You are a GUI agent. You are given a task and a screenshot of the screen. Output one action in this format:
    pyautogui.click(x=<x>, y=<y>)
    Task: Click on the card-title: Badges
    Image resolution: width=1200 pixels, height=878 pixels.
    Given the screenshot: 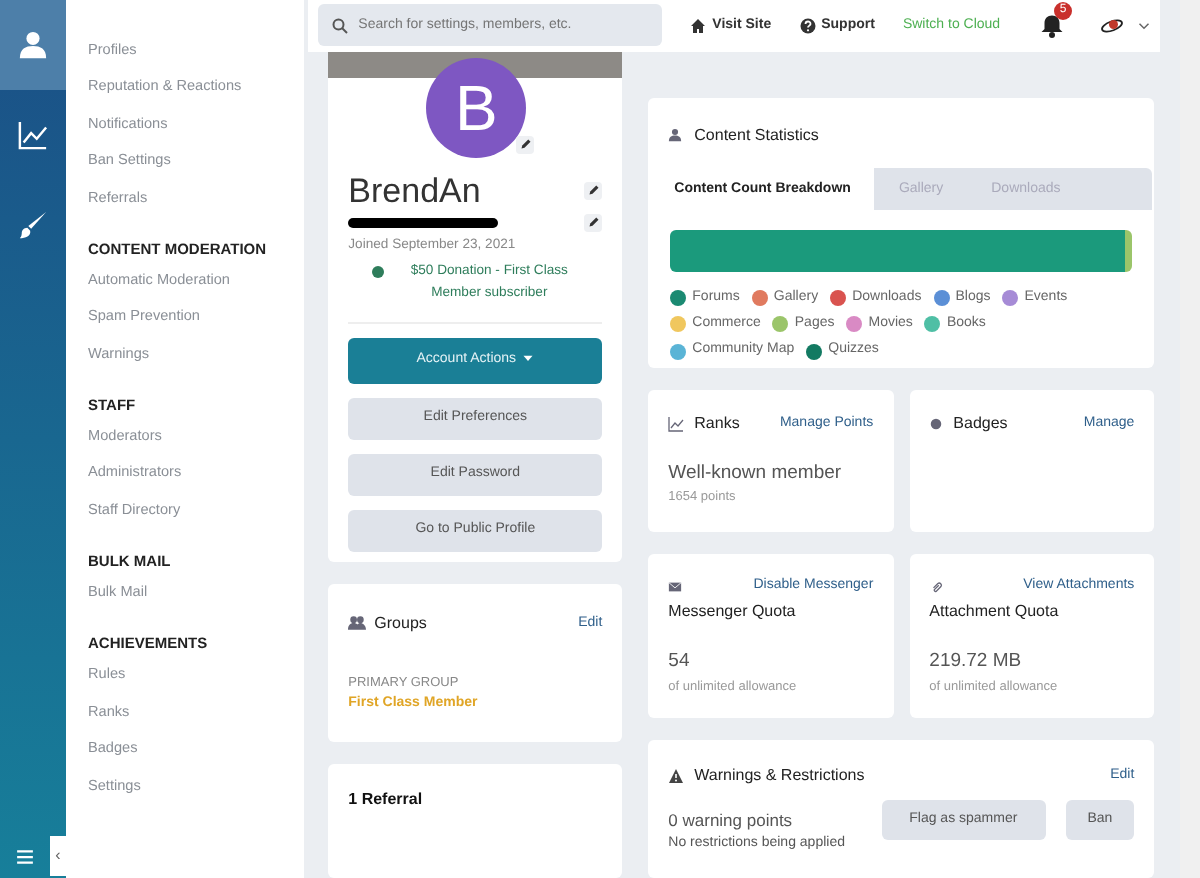 What is the action you would take?
    pyautogui.click(x=980, y=423)
    